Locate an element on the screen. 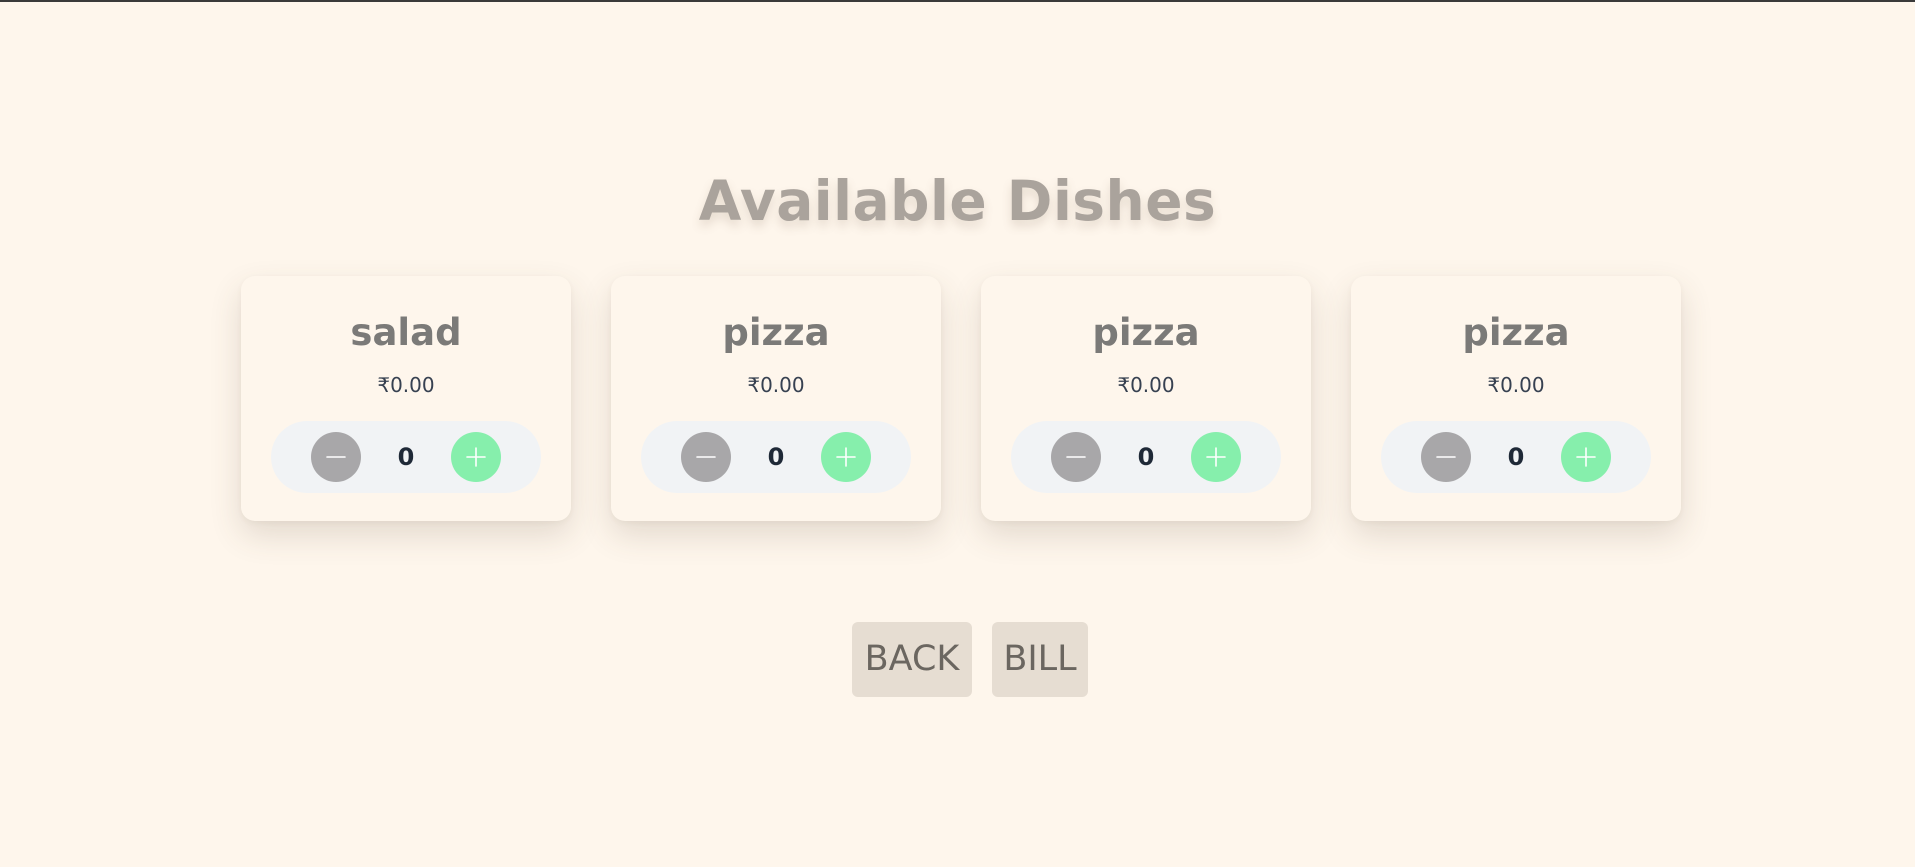 The width and height of the screenshot is (1915, 867). page-title: Available Dishes is located at coordinates (957, 201).